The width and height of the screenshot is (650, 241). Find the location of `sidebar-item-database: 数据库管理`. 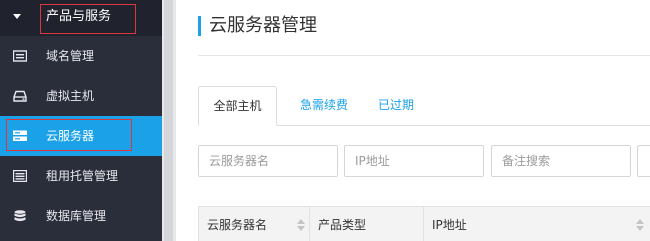

sidebar-item-database: 数据库管理 is located at coordinates (81, 216).